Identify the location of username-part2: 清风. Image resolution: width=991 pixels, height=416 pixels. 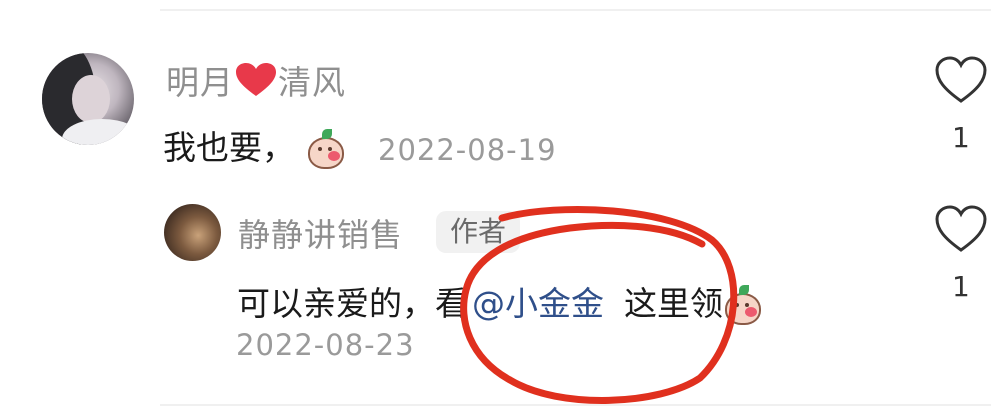
(312, 82).